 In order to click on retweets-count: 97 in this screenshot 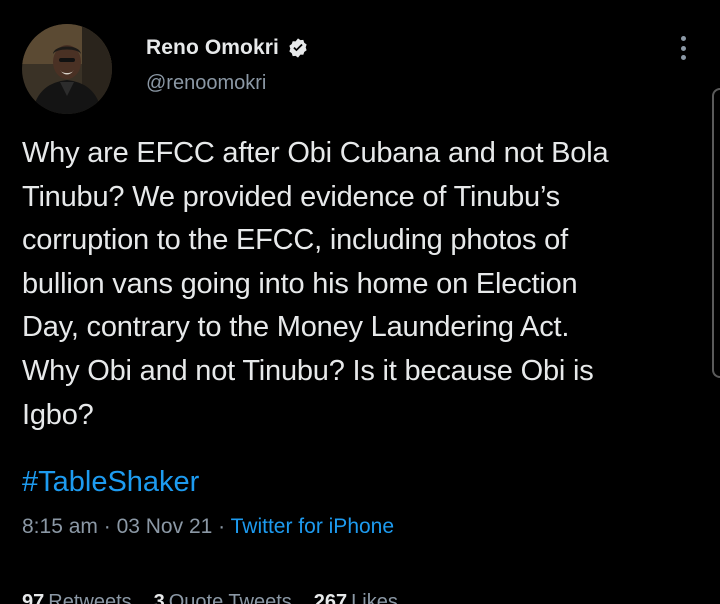, I will do `click(33, 597)`.